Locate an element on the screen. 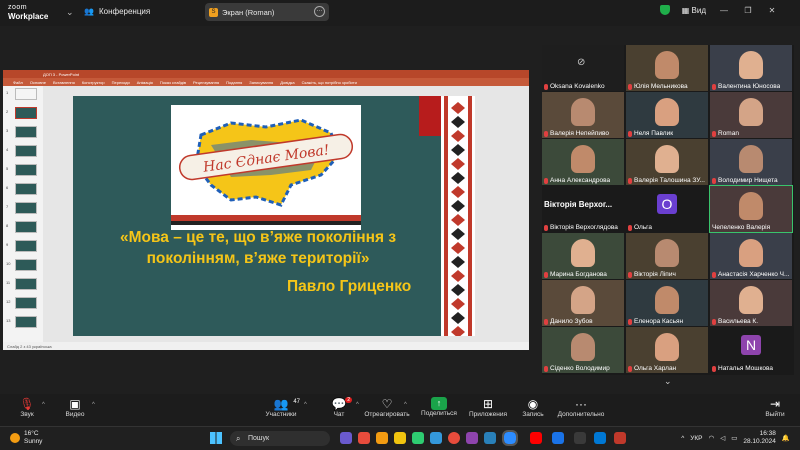 The height and width of the screenshot is (450, 800). language-indicator: УКР is located at coordinates (696, 438).